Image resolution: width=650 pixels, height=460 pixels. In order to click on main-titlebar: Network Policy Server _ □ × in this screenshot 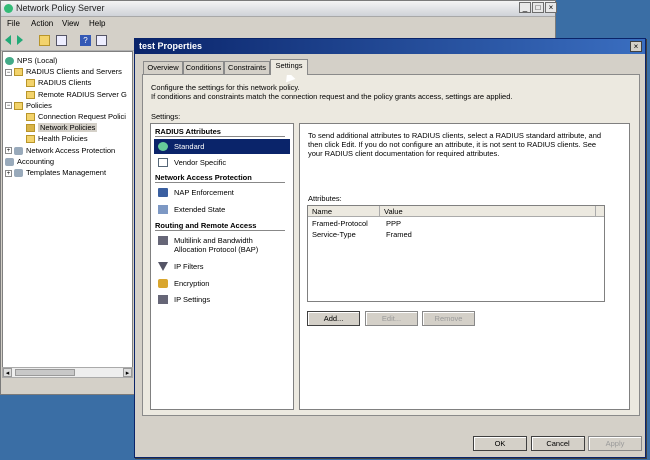, I will do `click(279, 9)`.